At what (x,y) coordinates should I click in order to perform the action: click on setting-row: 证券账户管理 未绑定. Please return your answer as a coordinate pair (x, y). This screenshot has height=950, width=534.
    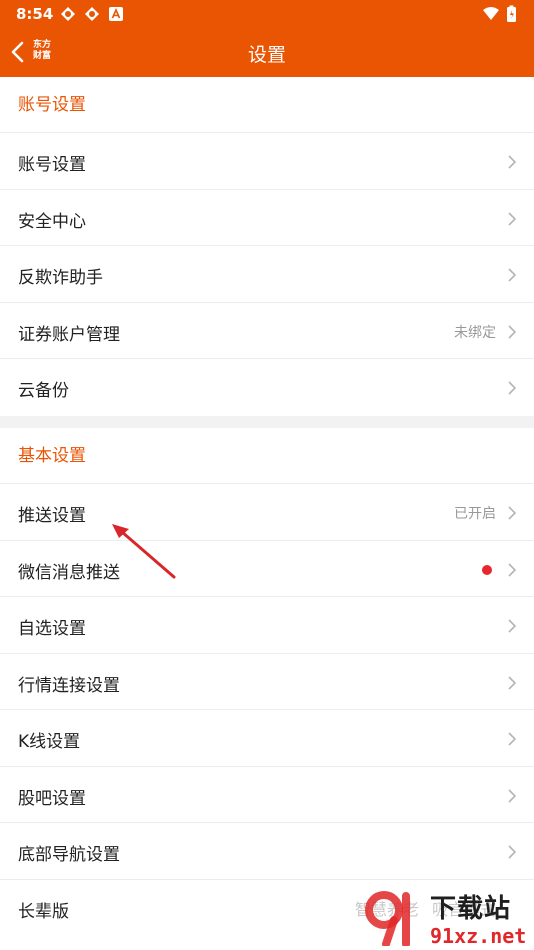
    Looking at the image, I should click on (267, 331).